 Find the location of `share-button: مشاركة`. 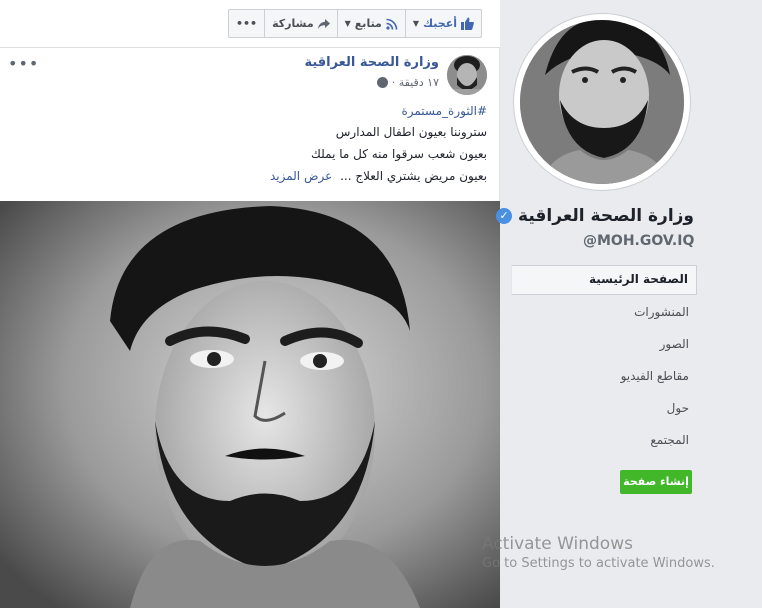

share-button: مشاركة is located at coordinates (300, 23).